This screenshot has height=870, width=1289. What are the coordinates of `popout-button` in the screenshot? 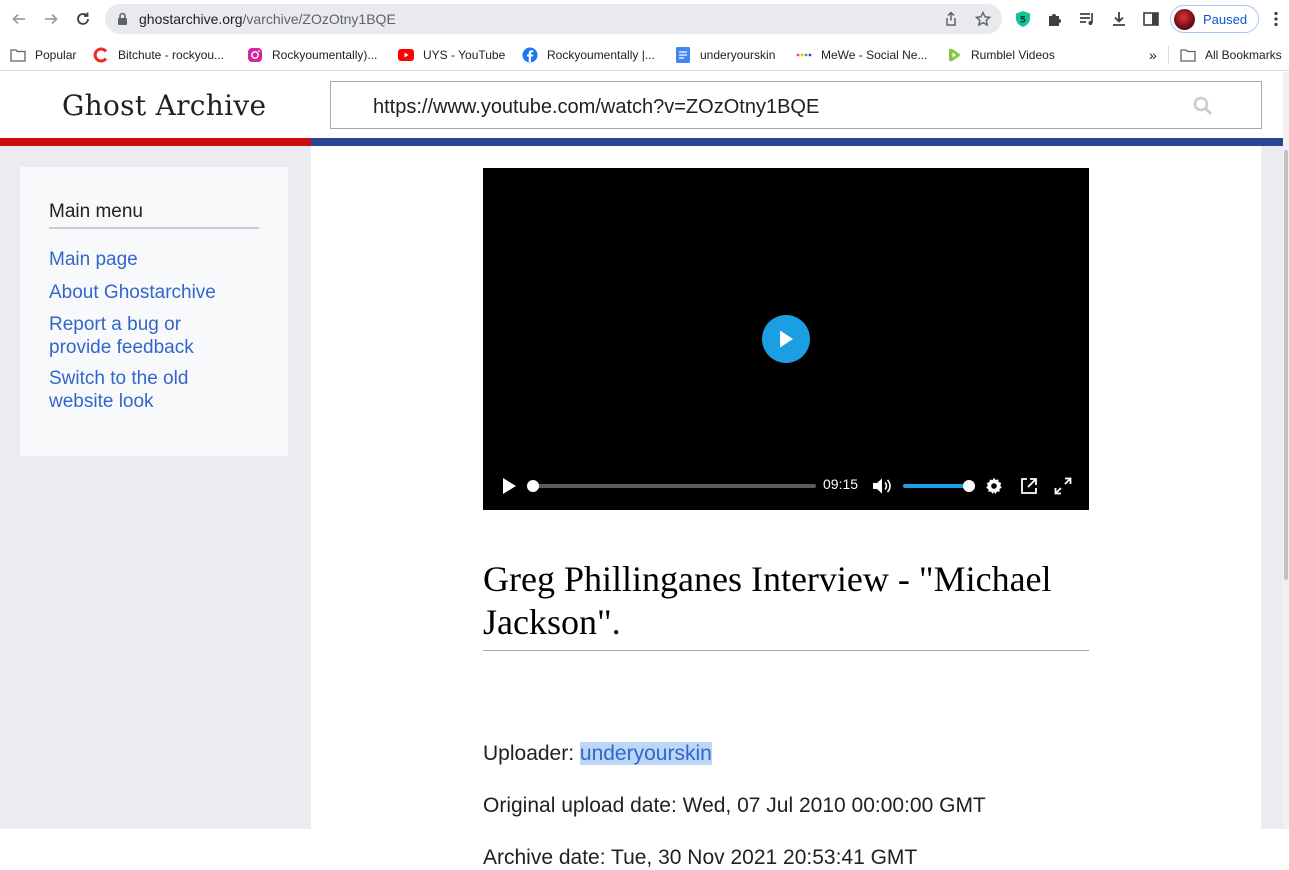 It's located at (1029, 486).